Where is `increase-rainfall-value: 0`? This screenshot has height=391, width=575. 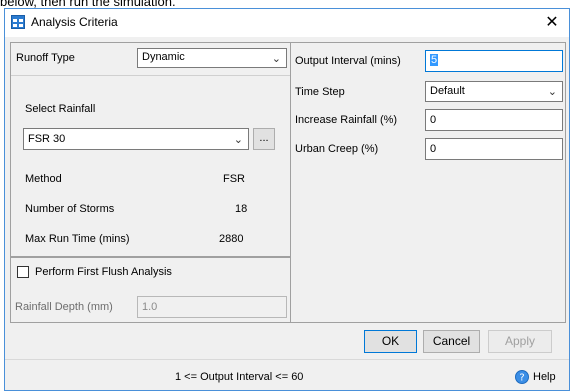
increase-rainfall-value: 0 is located at coordinates (433, 120).